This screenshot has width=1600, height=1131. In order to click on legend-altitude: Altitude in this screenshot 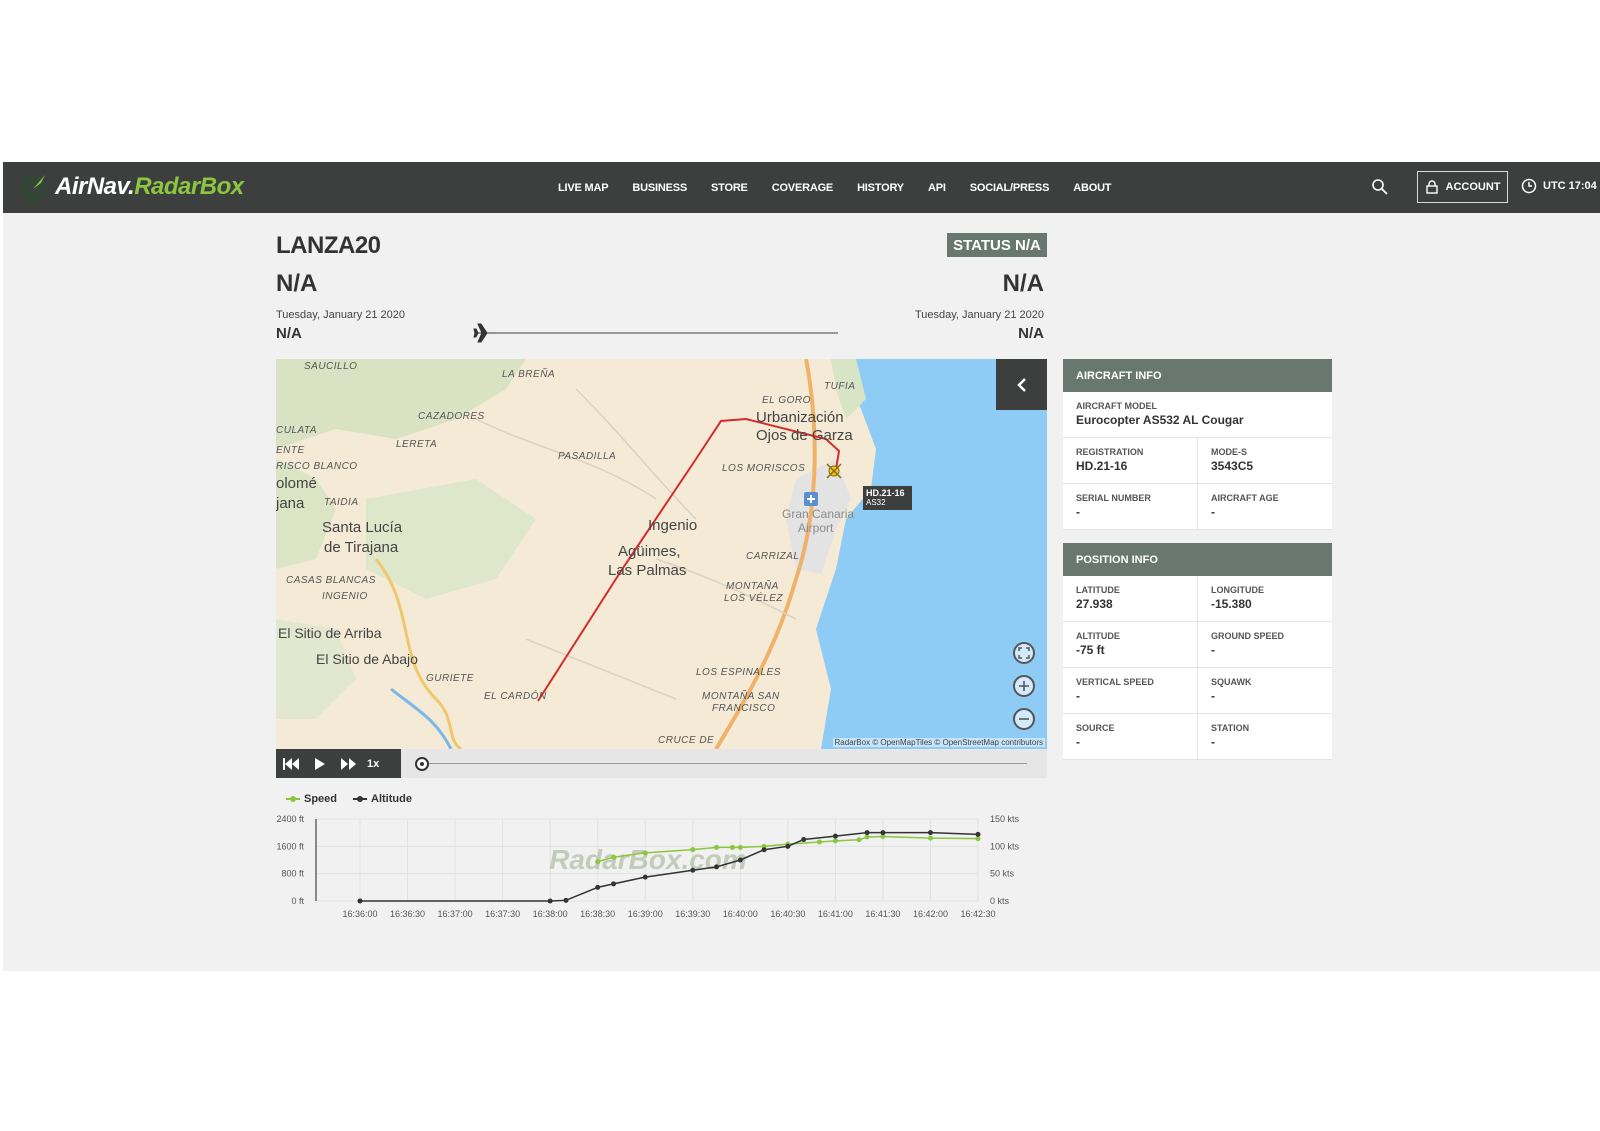, I will do `click(382, 799)`.